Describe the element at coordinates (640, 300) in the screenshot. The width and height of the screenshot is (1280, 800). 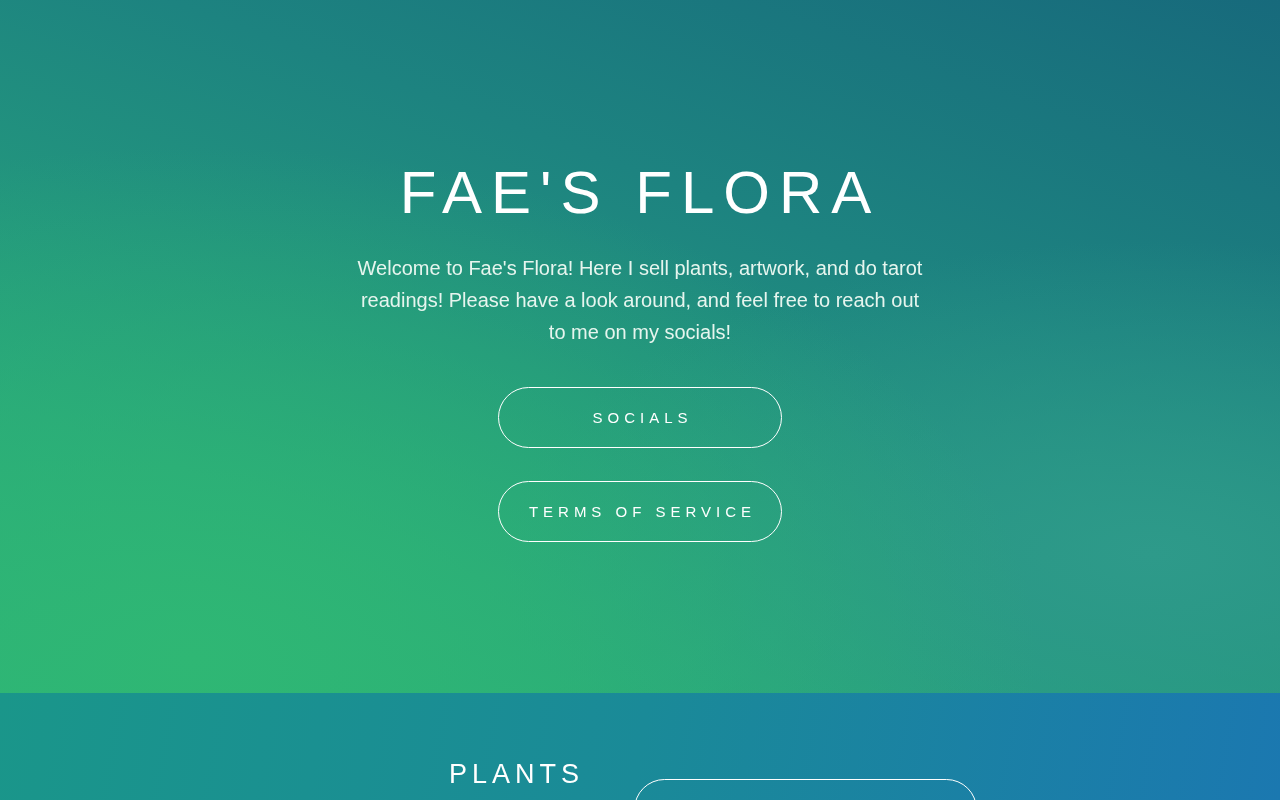
I see `intro-text: Welcome to Fae's Flora! Here I sell plants, artwork, and do tarot readings! Please have a look around, and feel free to reach out to me on my socials!` at that location.